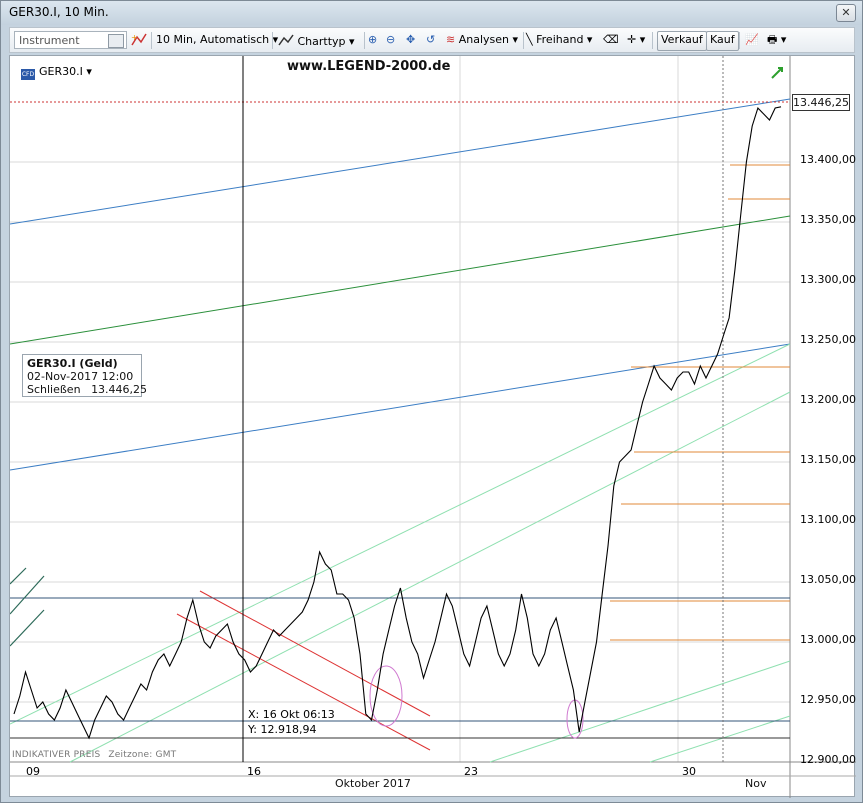  What do you see at coordinates (828, 579) in the screenshot?
I see `y-tick: 13.050,00` at bounding box center [828, 579].